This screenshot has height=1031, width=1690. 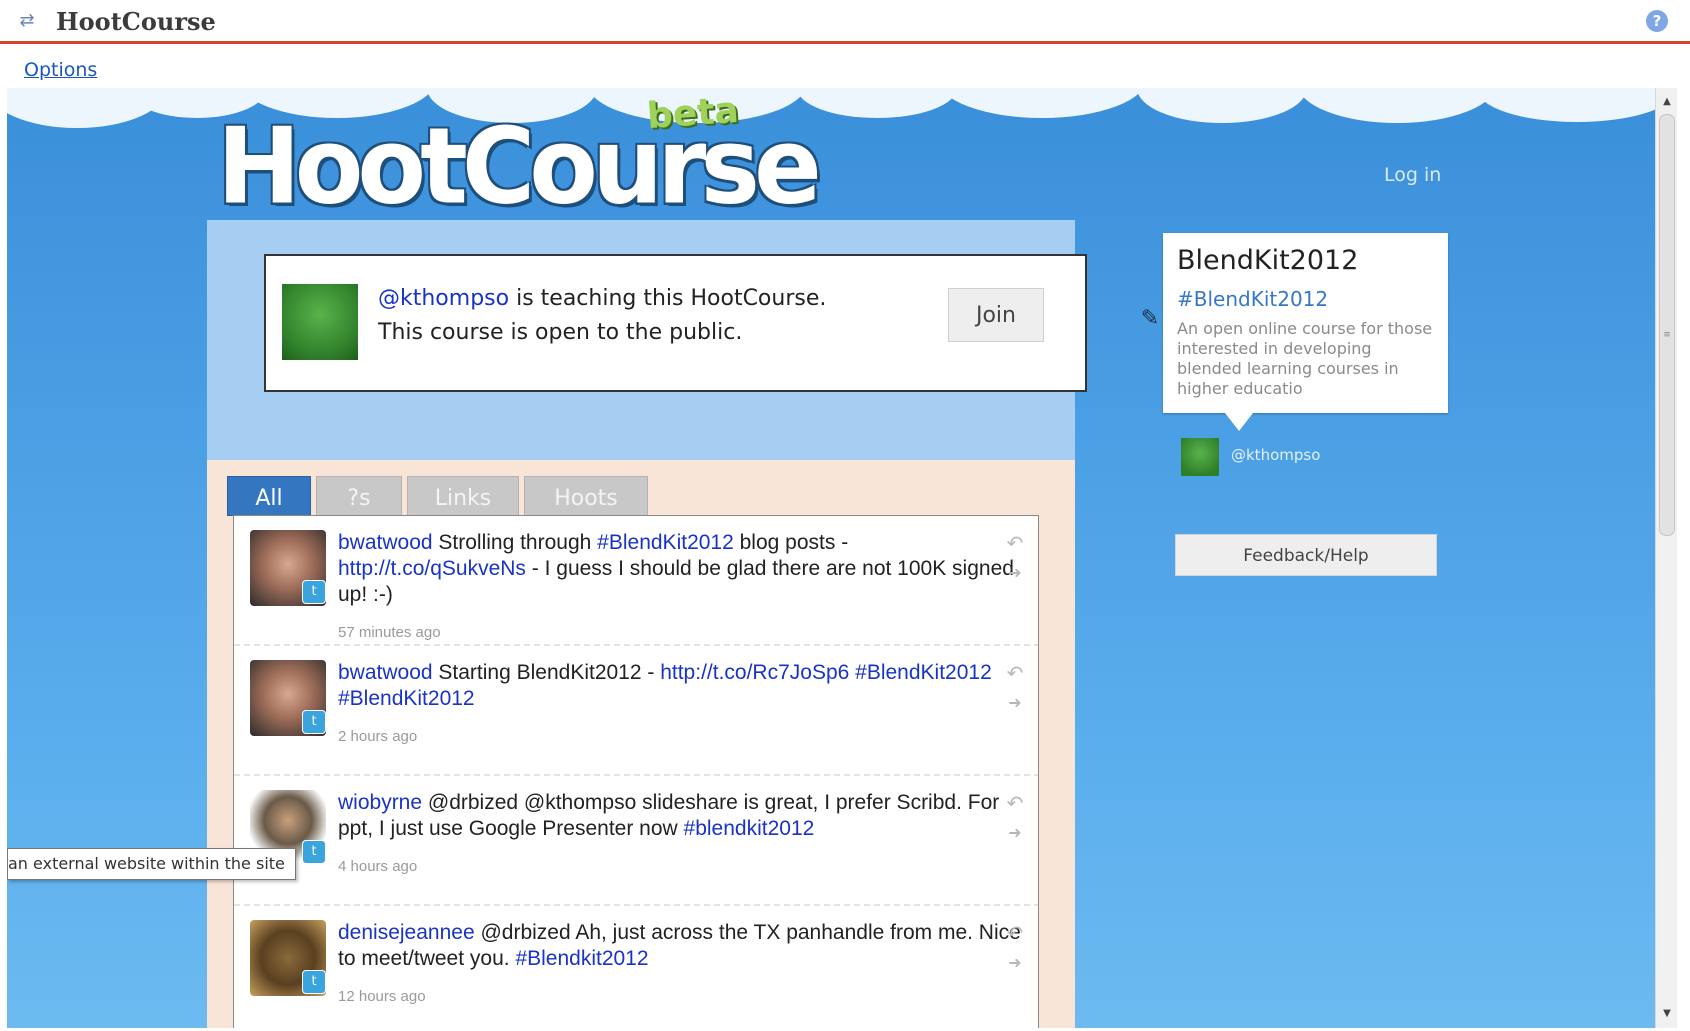 What do you see at coordinates (845, 66) in the screenshot?
I see `options-bar: Options` at bounding box center [845, 66].